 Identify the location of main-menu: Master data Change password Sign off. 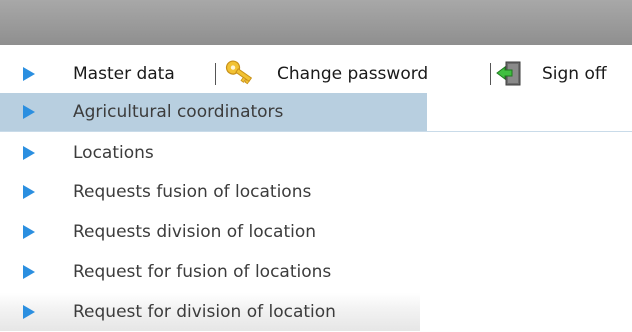
(316, 74).